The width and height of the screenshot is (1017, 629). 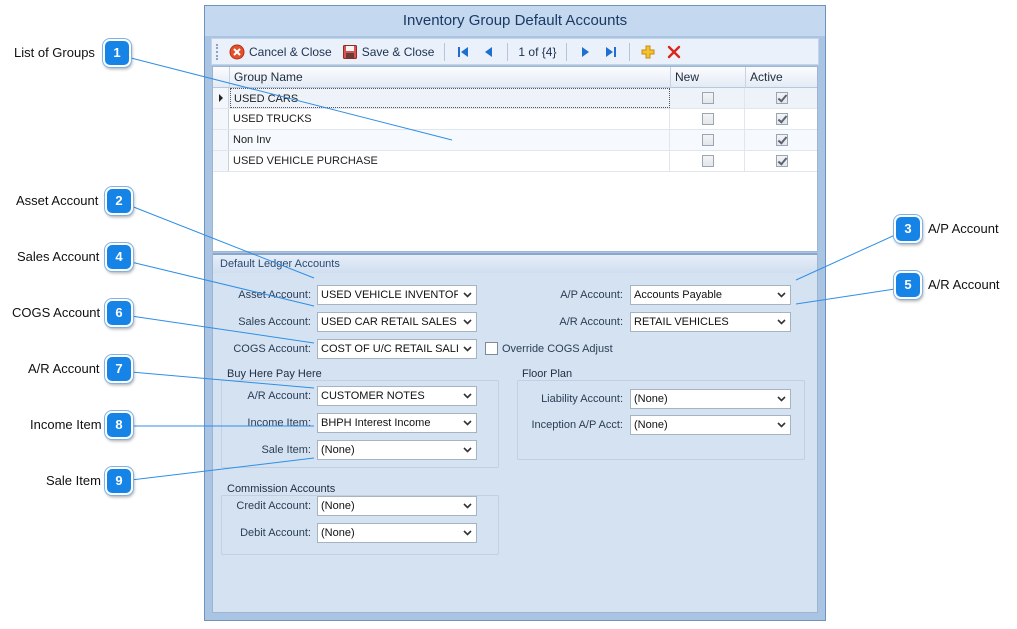 I want to click on table-row: USED TRUCKS, so click(x=515, y=119).